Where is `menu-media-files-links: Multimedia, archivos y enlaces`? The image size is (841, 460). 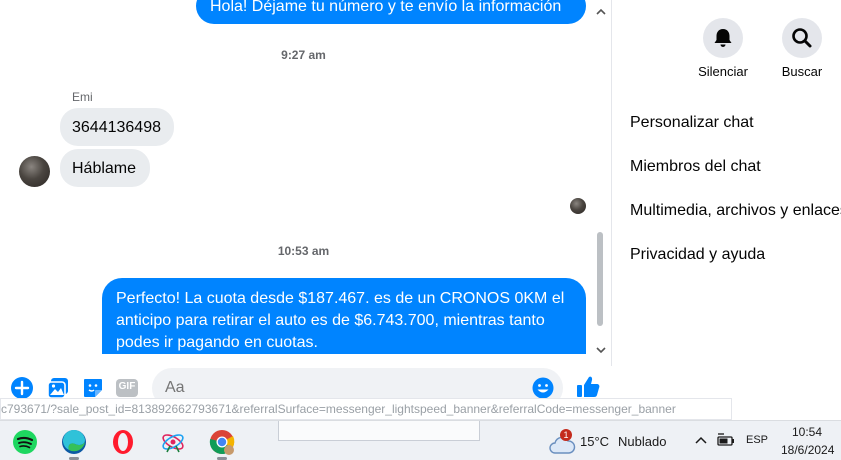 menu-media-files-links: Multimedia, archivos y enlaces is located at coordinates (735, 211).